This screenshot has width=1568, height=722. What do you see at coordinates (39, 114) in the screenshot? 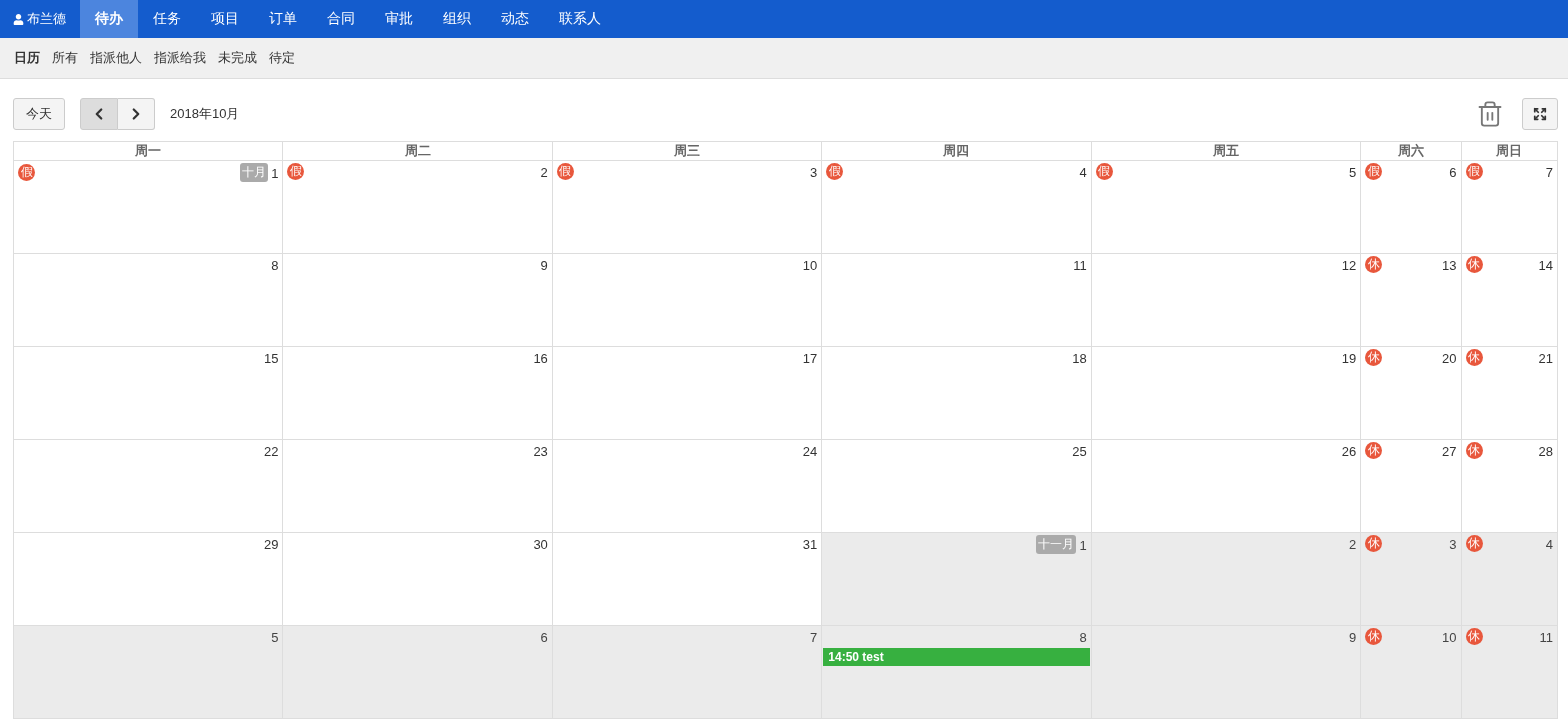
I see `today-button: 今天` at bounding box center [39, 114].